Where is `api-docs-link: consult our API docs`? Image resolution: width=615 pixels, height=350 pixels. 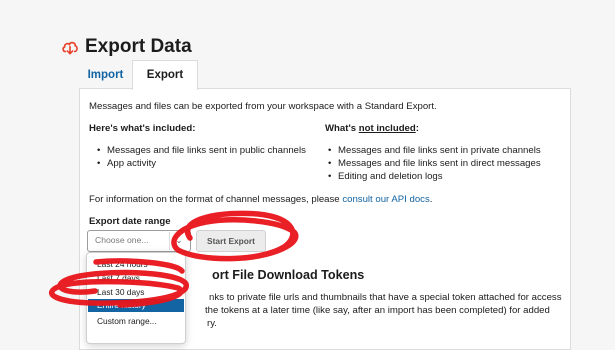
api-docs-link: consult our API docs is located at coordinates (385, 199).